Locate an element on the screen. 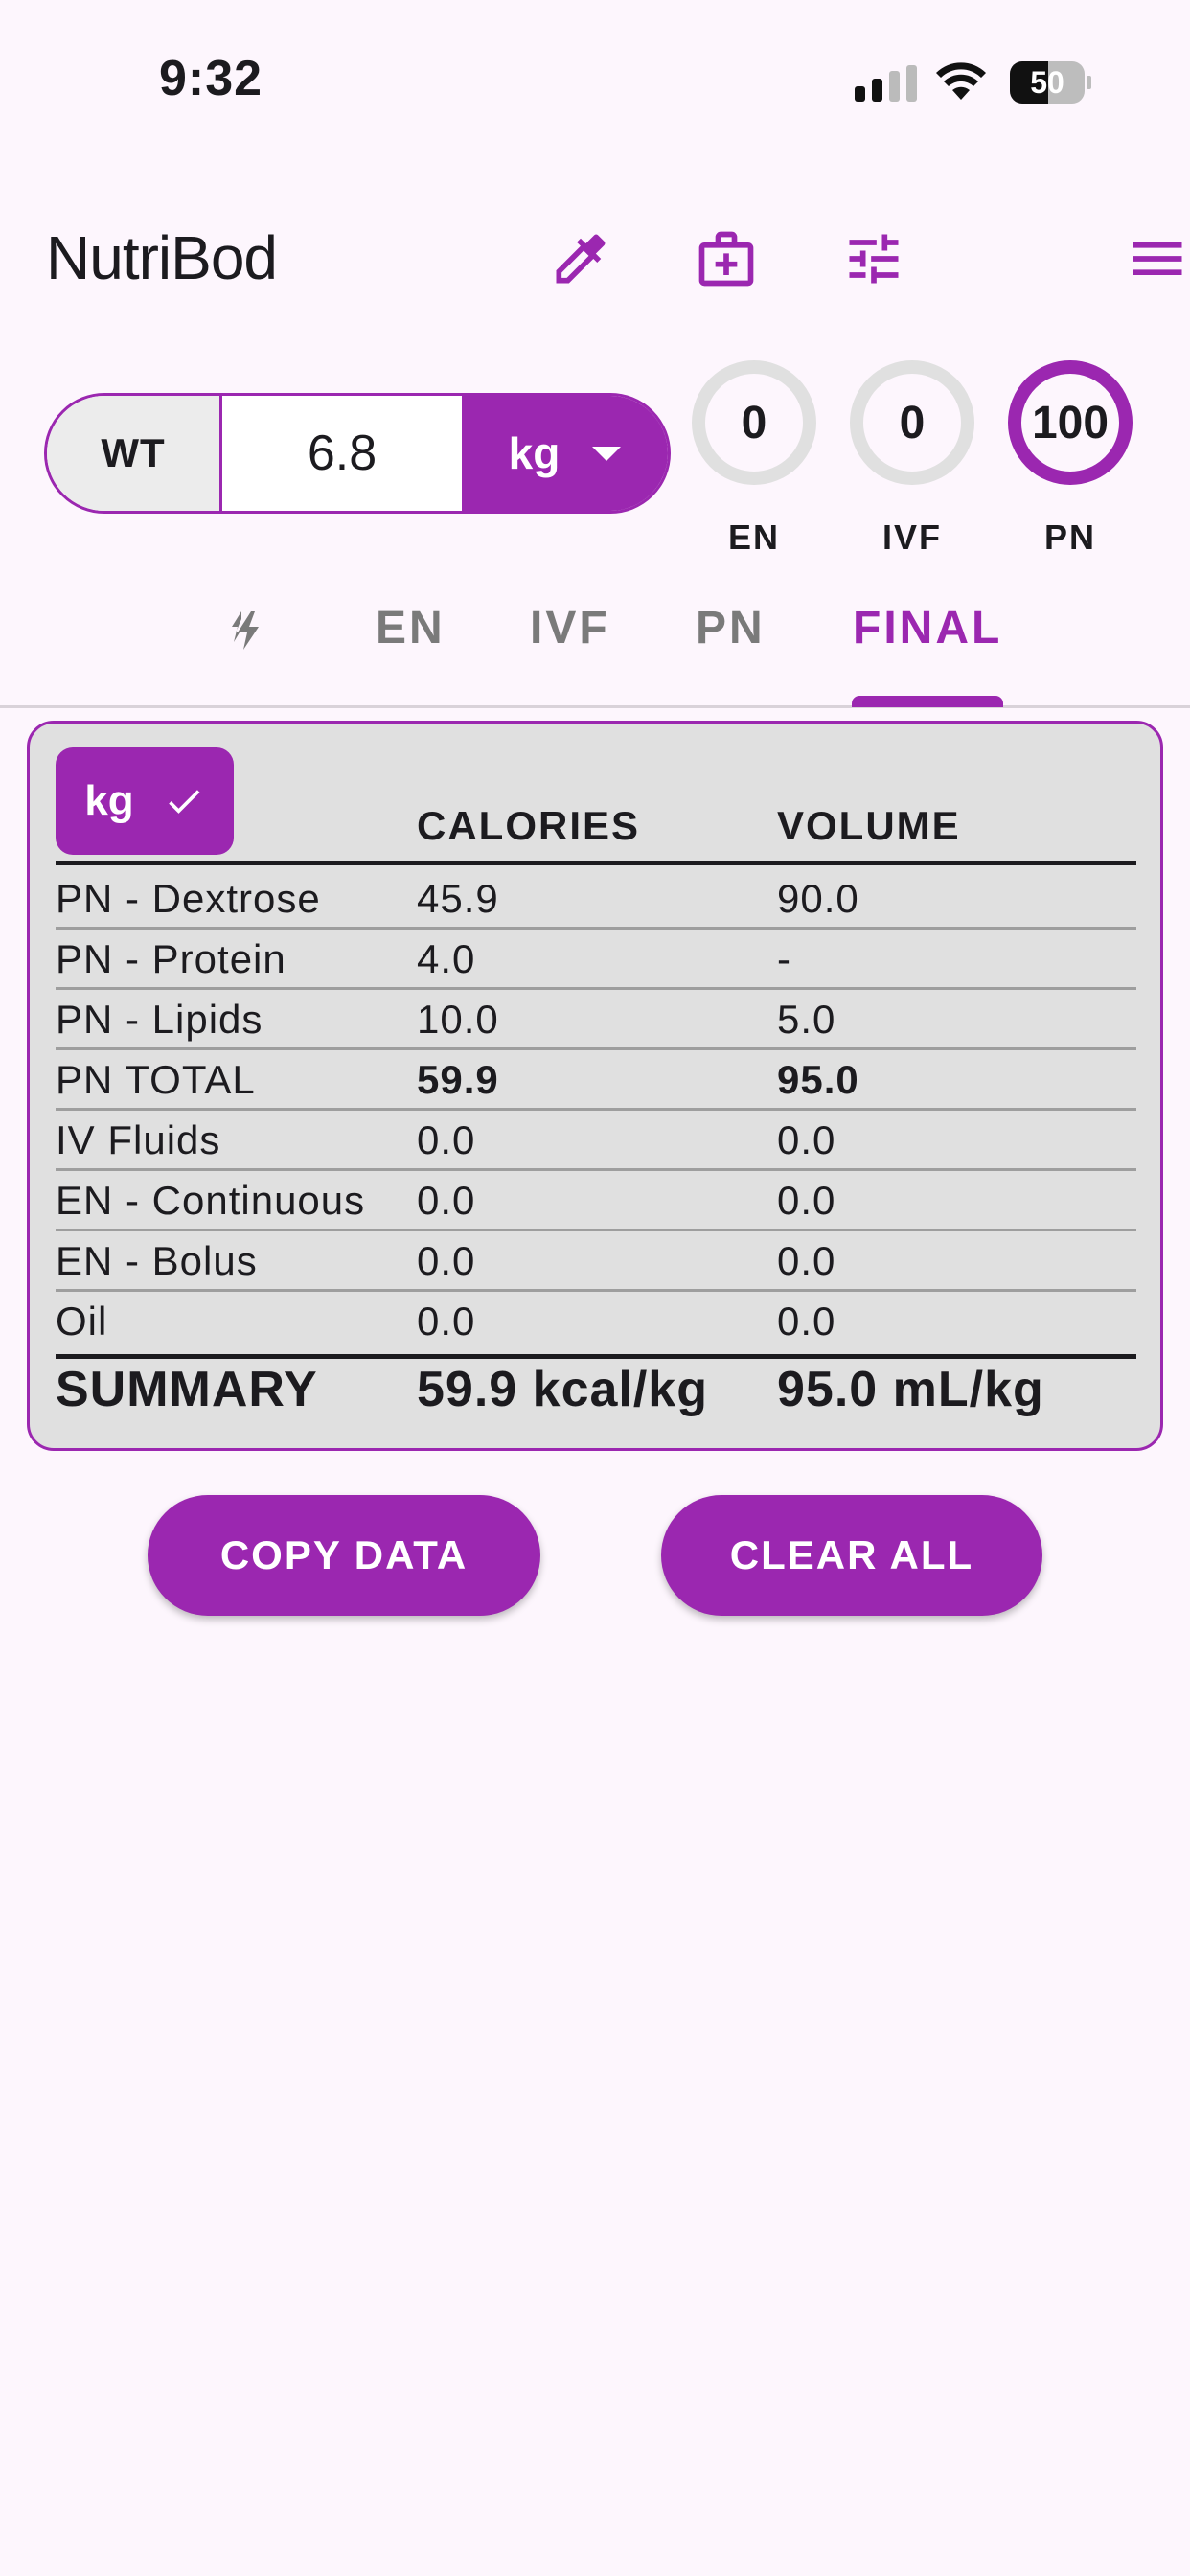 This screenshot has height=2576, width=1190. weight-input is located at coordinates (342, 453).